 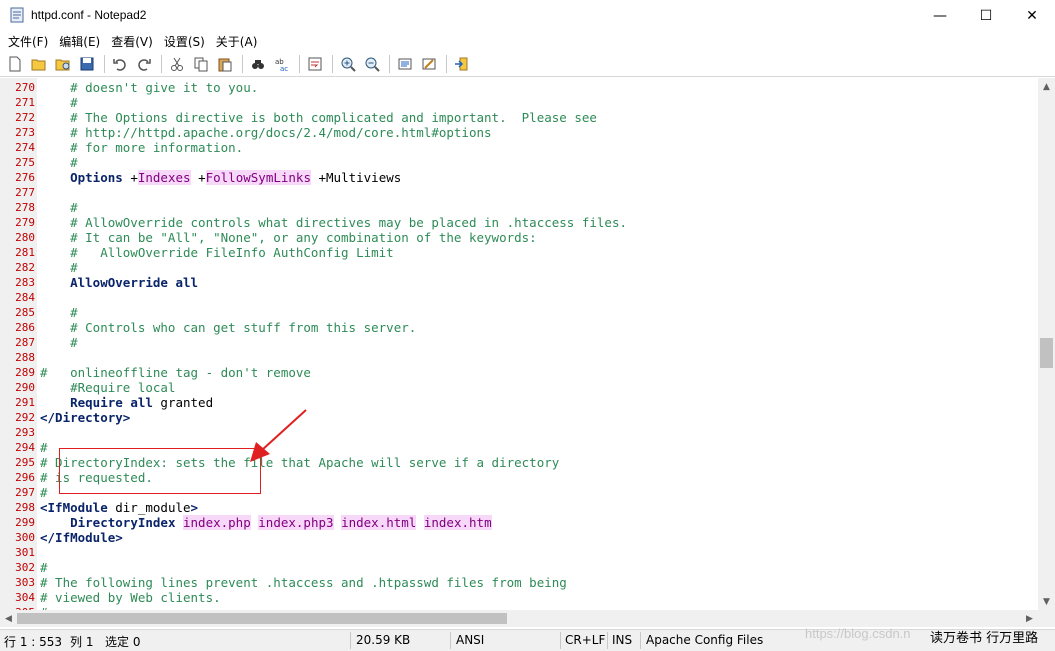 I want to click on menu-bar: 文件(F) 编辑(E) 查看(V) 设置(S) 关于(A), so click(x=527, y=41).